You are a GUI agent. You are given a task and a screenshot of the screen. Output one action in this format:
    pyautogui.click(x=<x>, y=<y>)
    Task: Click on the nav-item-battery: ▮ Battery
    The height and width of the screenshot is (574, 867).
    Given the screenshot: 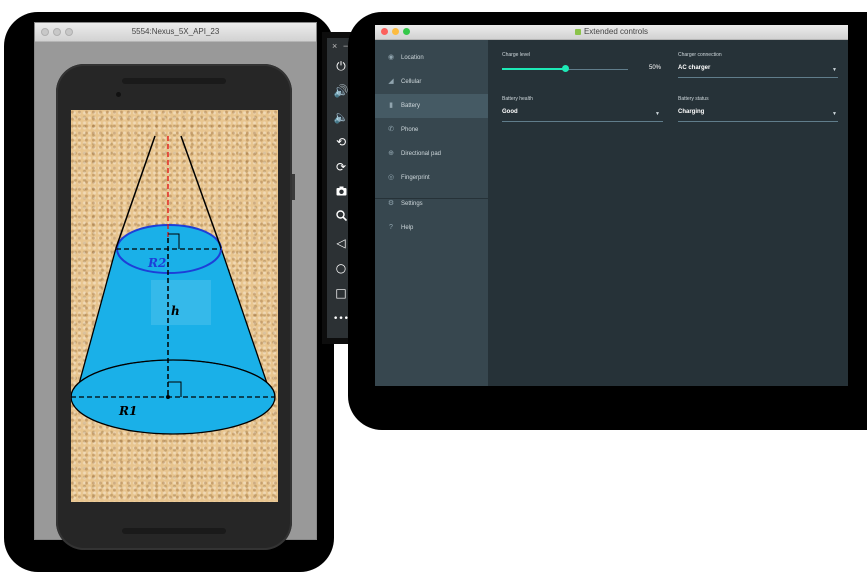 What is the action you would take?
    pyautogui.click(x=431, y=106)
    